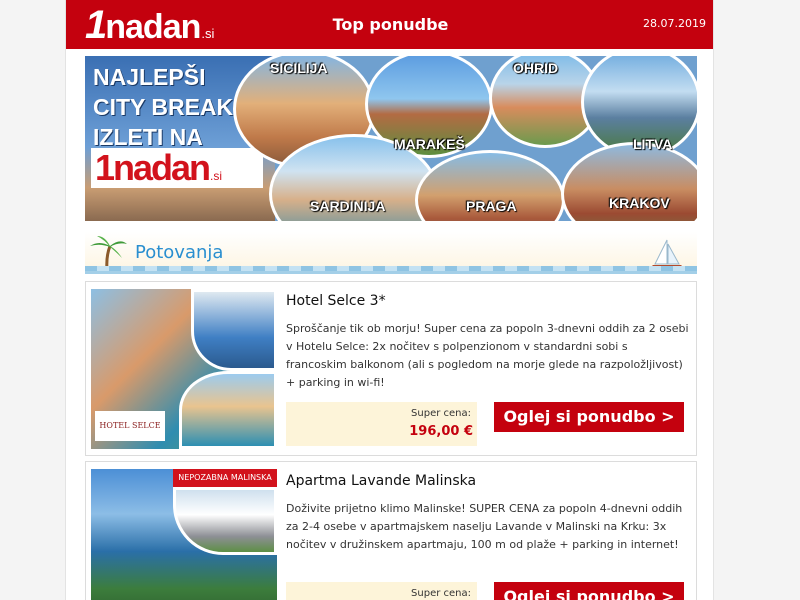 The width and height of the screenshot is (800, 600). What do you see at coordinates (149, 77) in the screenshot?
I see `banner-headline-line: NAJLEPŠI` at bounding box center [149, 77].